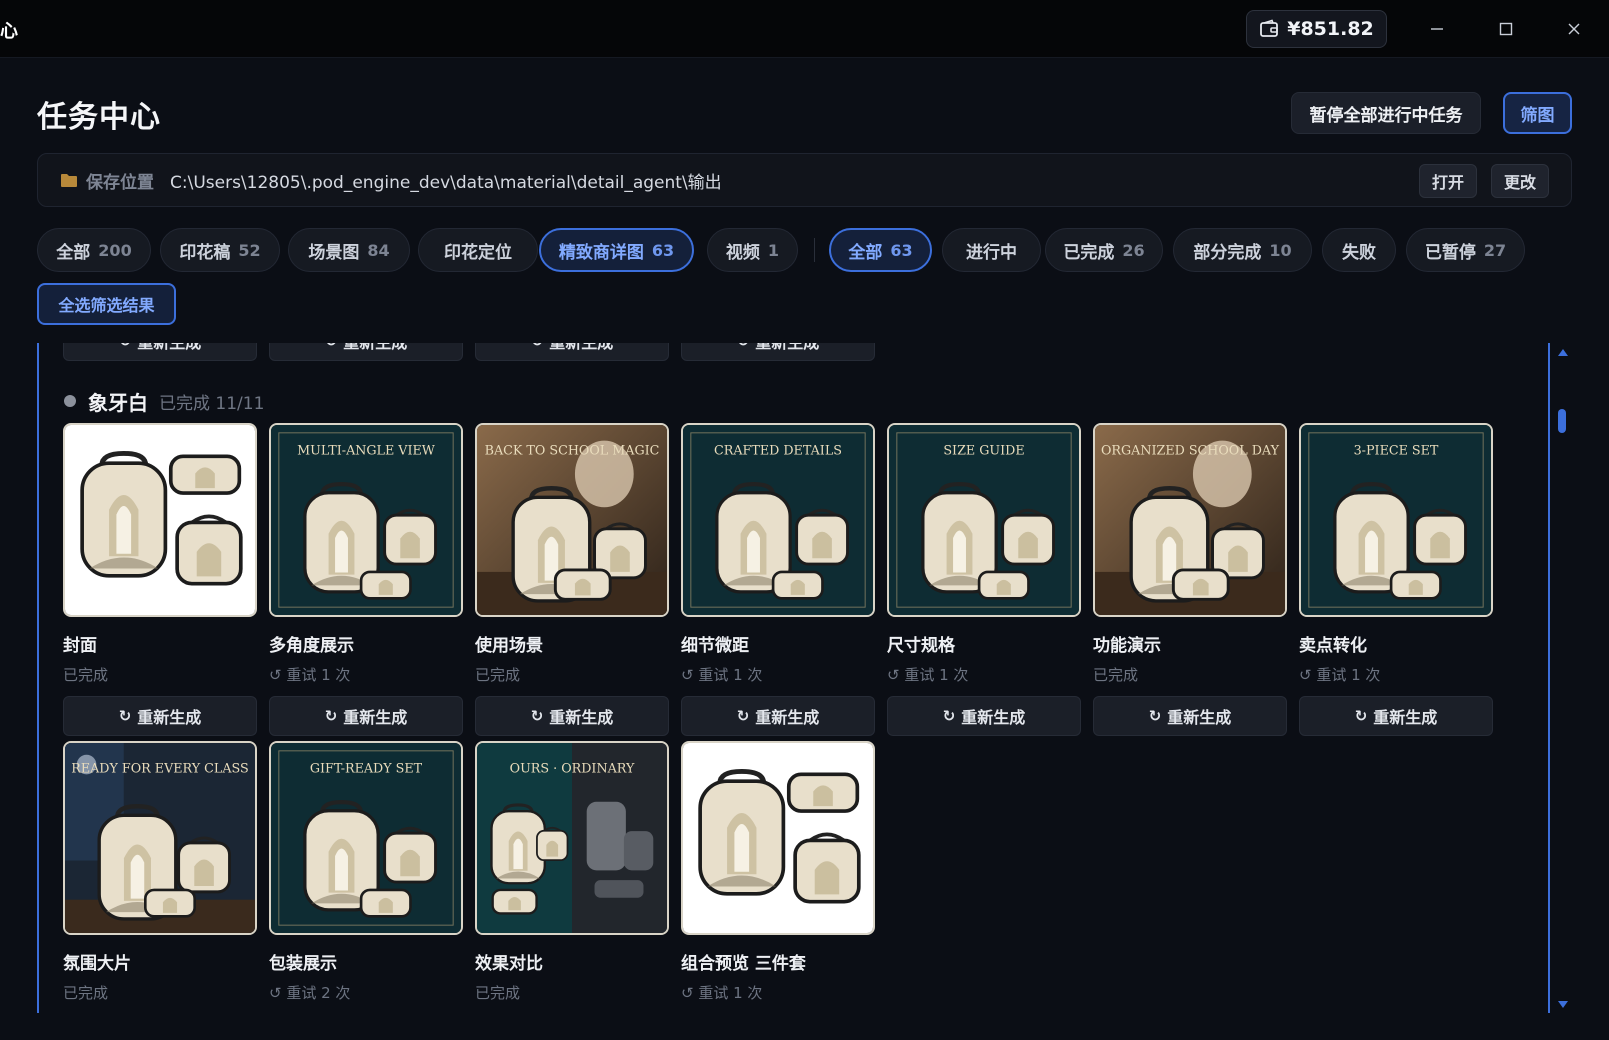 Image resolution: width=1609 pixels, height=1040 pixels. Describe the element at coordinates (896, 675) in the screenshot. I see `retry-icon: ↺` at that location.